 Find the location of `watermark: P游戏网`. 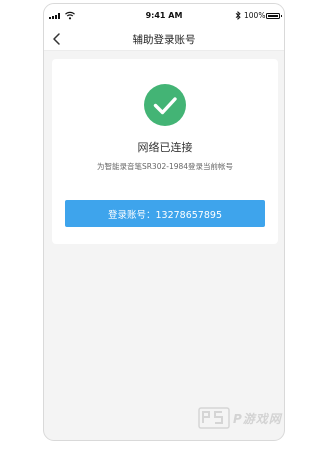

watermark: P游戏网 is located at coordinates (240, 418).